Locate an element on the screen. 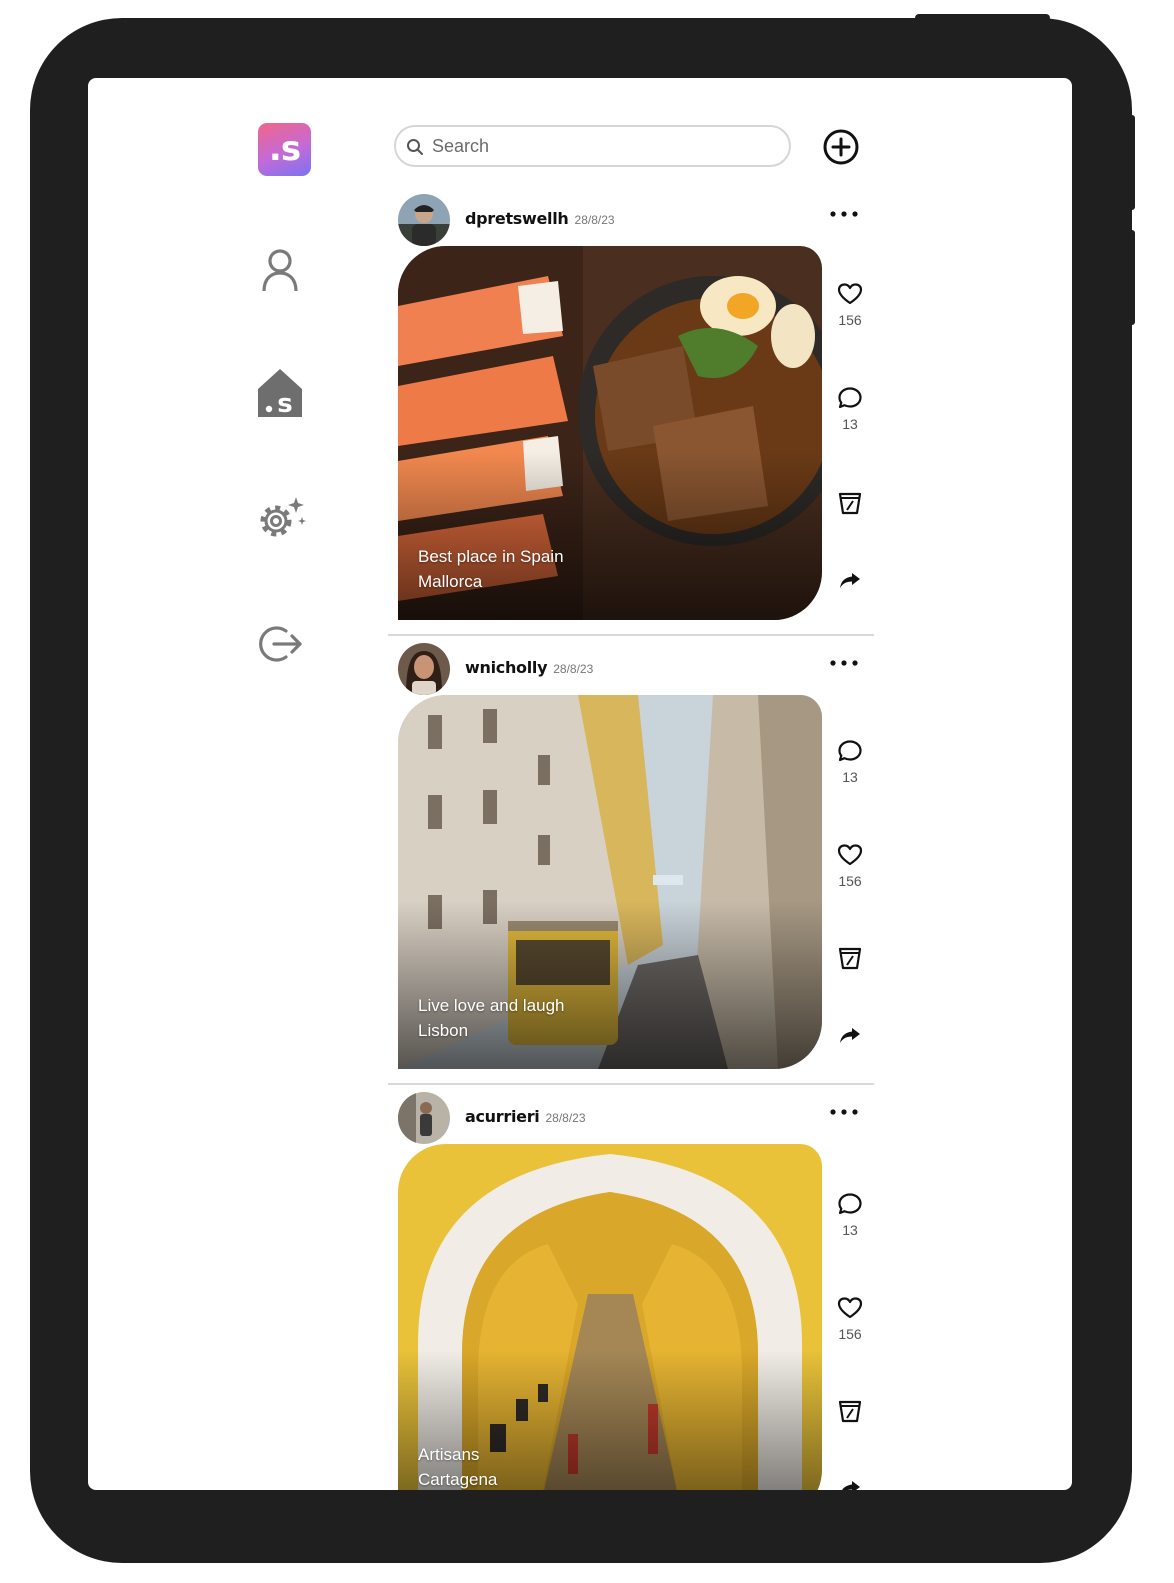 Image resolution: width=1174 pixels, height=1583 pixels. username-text: acurrieri is located at coordinates (502, 1116).